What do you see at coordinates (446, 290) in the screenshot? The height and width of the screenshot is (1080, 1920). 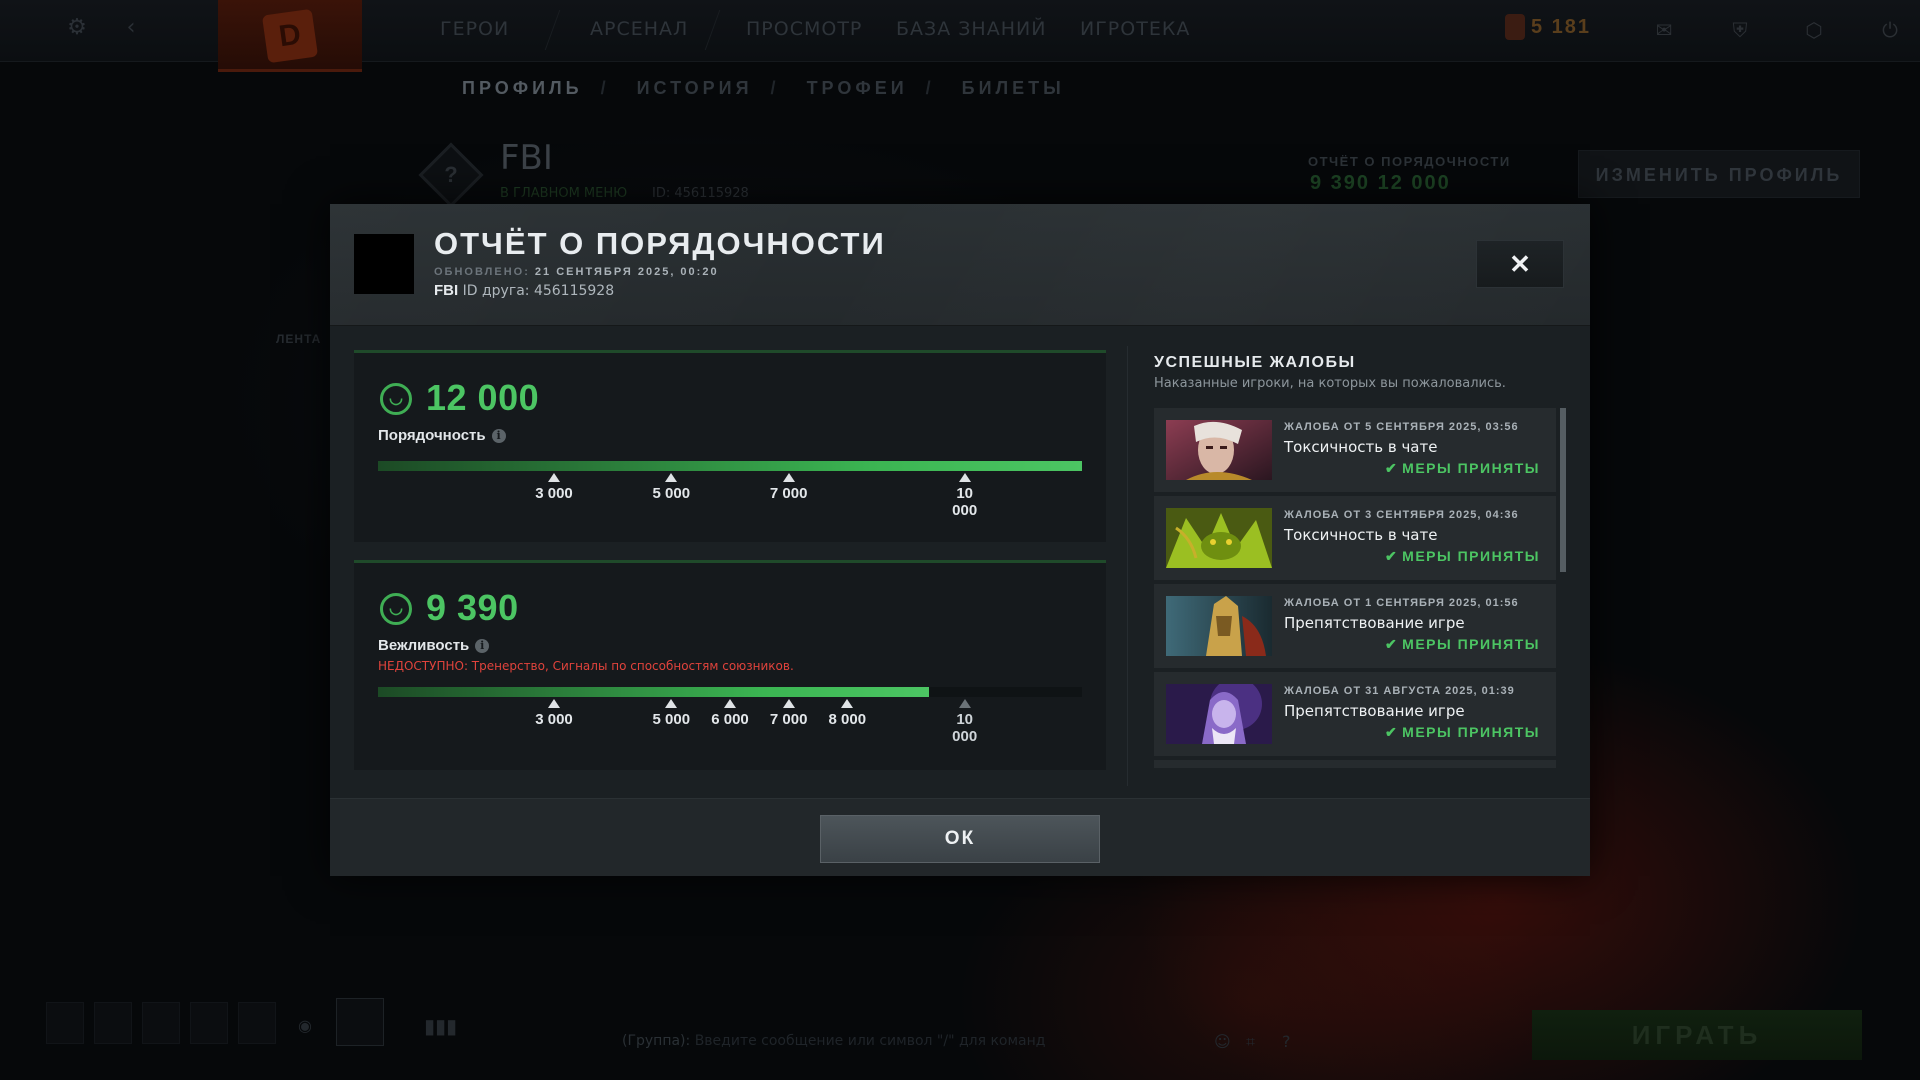 I see `player-name: FBI` at bounding box center [446, 290].